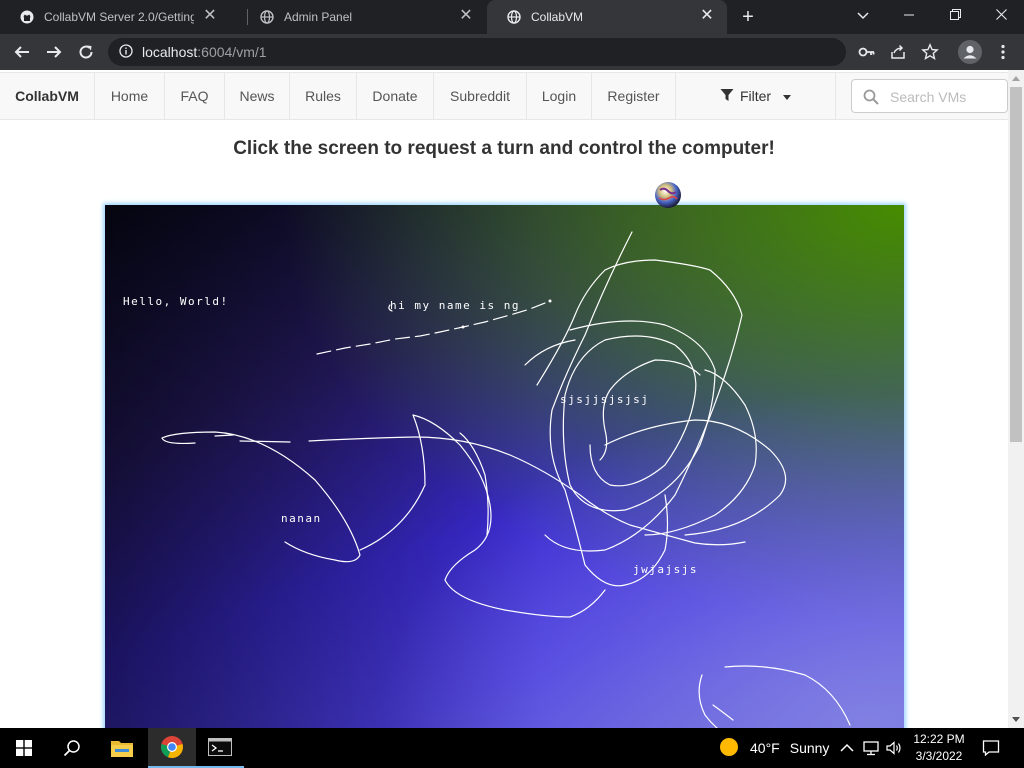 This screenshot has width=1024, height=768. I want to click on clock-date: 3/3/2022, so click(939, 756).